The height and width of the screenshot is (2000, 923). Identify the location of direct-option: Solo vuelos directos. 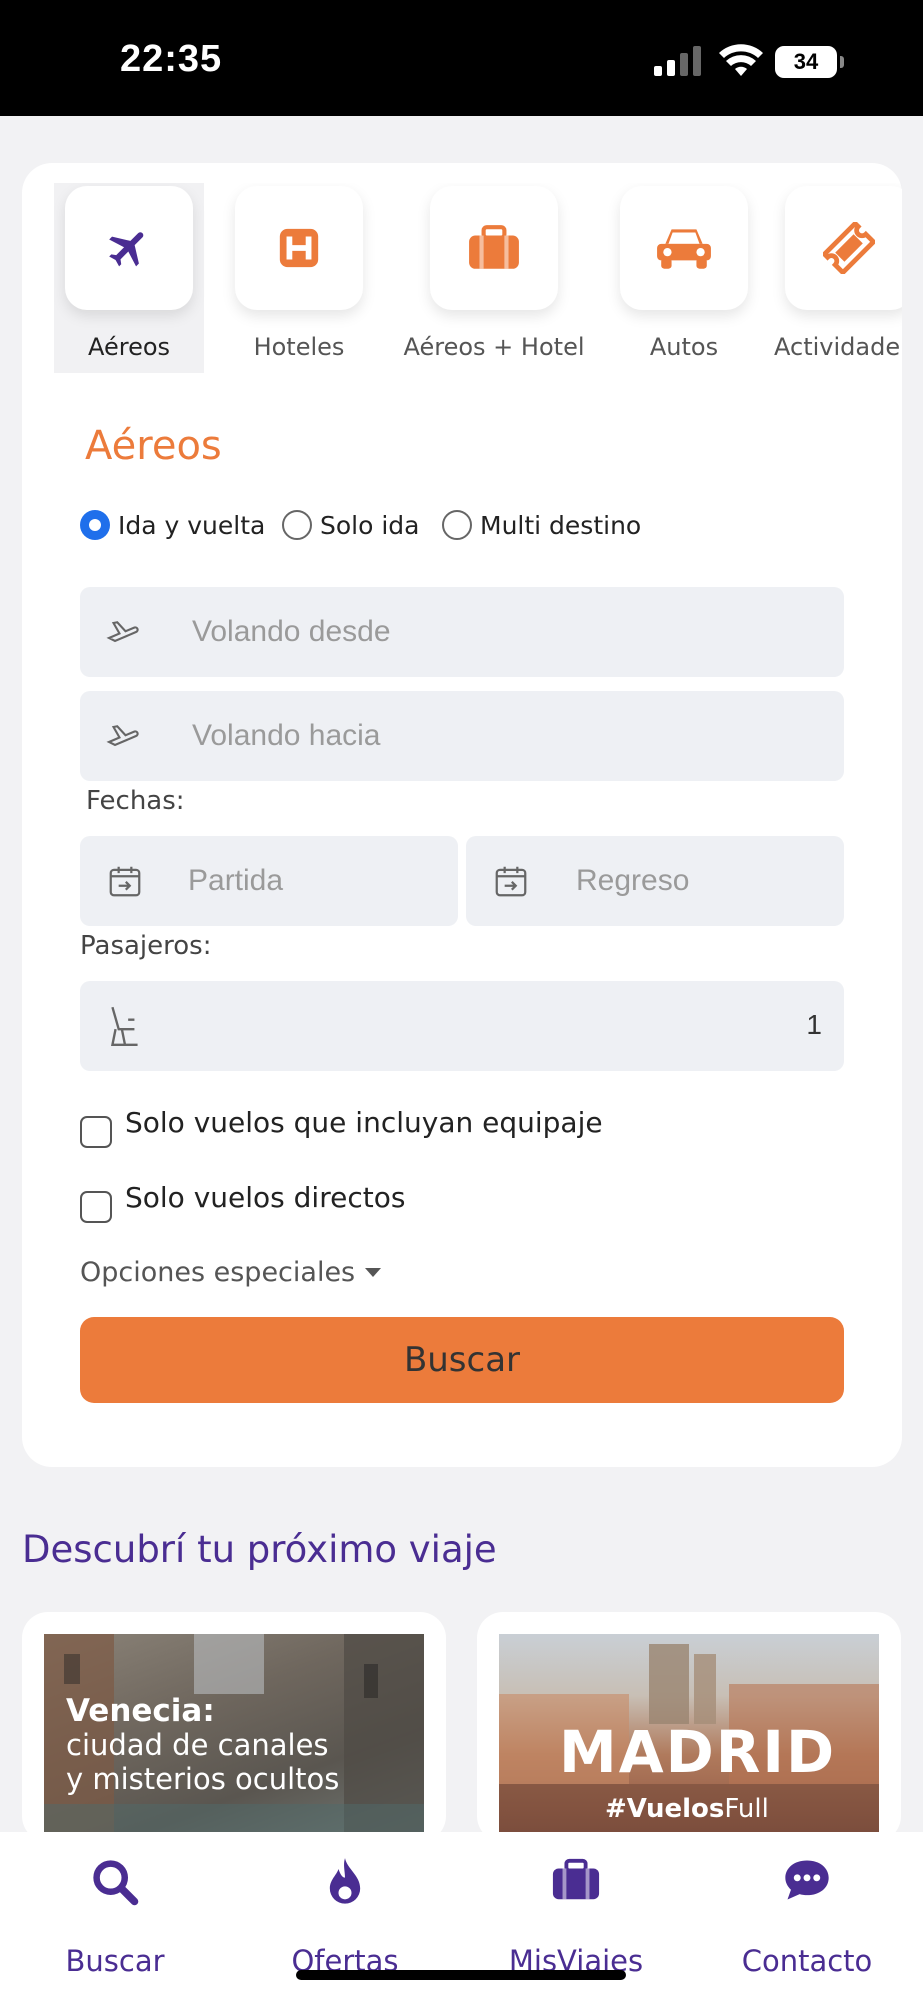
(280, 1202).